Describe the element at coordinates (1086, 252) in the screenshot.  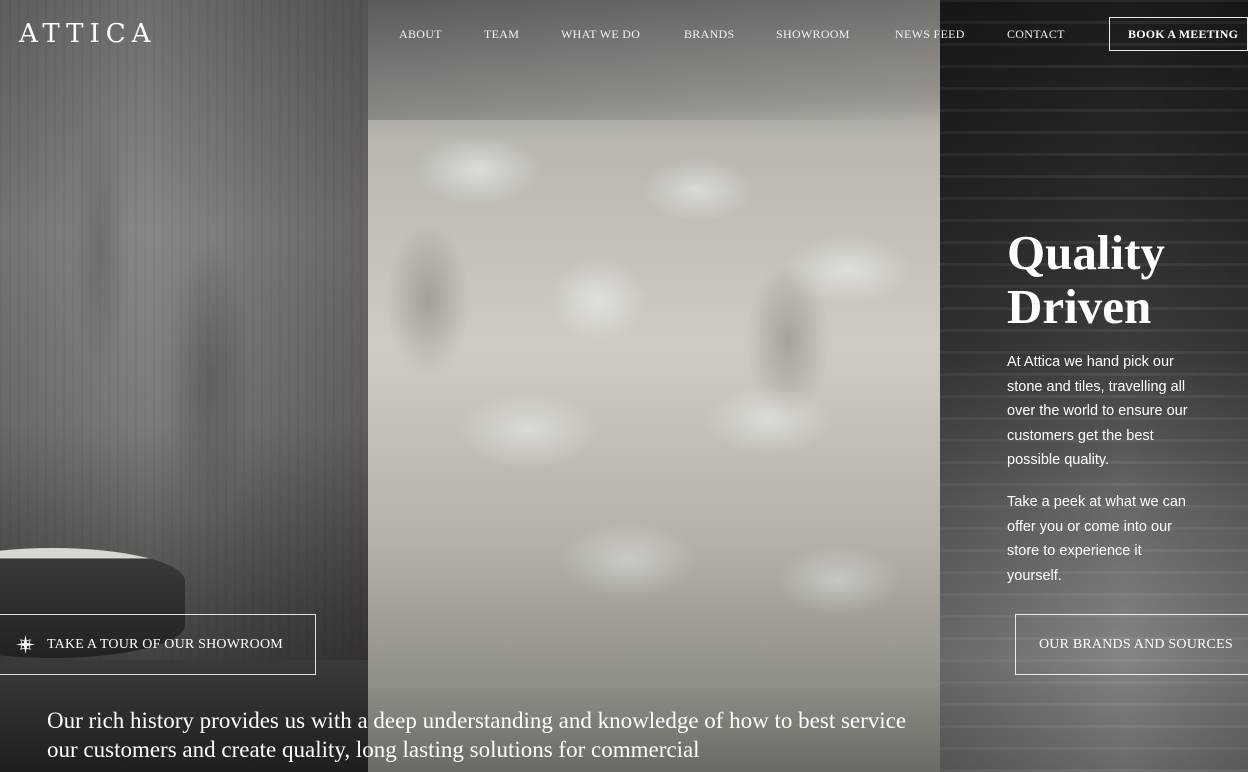
I see `hero-title-line1: Quality` at that location.